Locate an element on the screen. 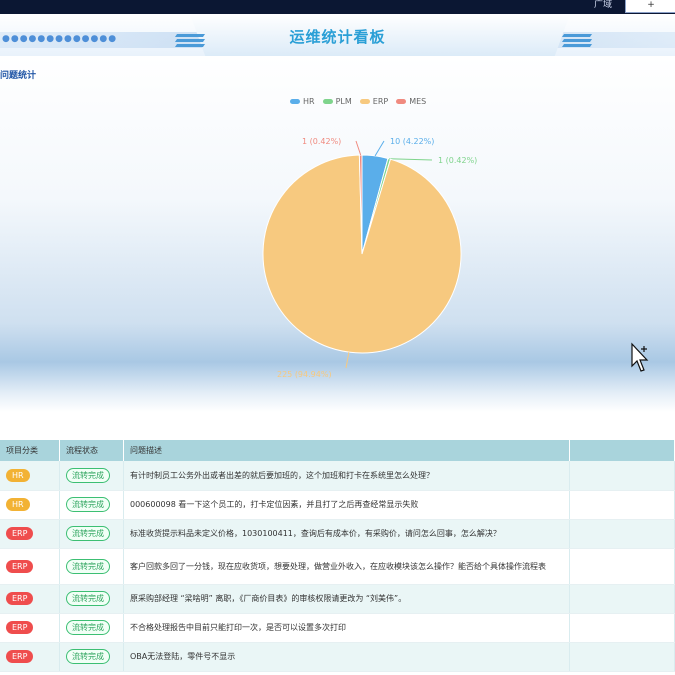 The height and width of the screenshot is (675, 675). issue-description: 不合格处理报告中目前只能打印一次，是否可以设置多次打印 is located at coordinates (346, 628).